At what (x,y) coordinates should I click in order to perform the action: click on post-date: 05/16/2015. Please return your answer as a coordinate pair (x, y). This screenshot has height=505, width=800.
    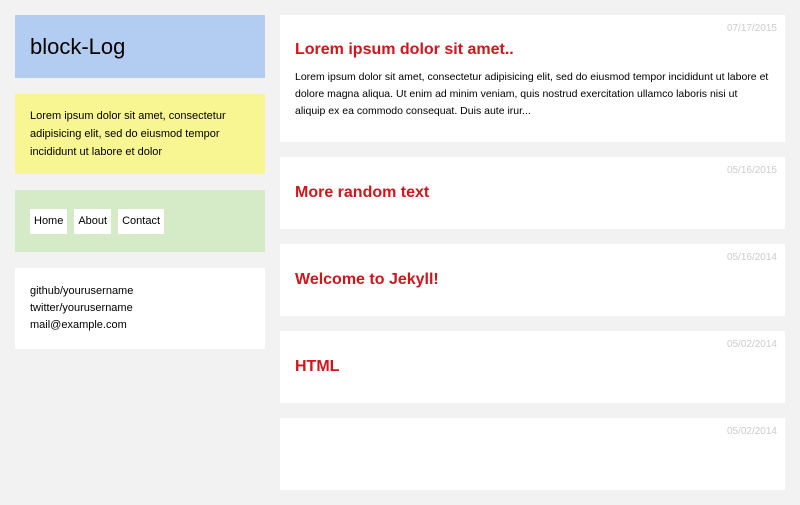
    Looking at the image, I should click on (751, 170).